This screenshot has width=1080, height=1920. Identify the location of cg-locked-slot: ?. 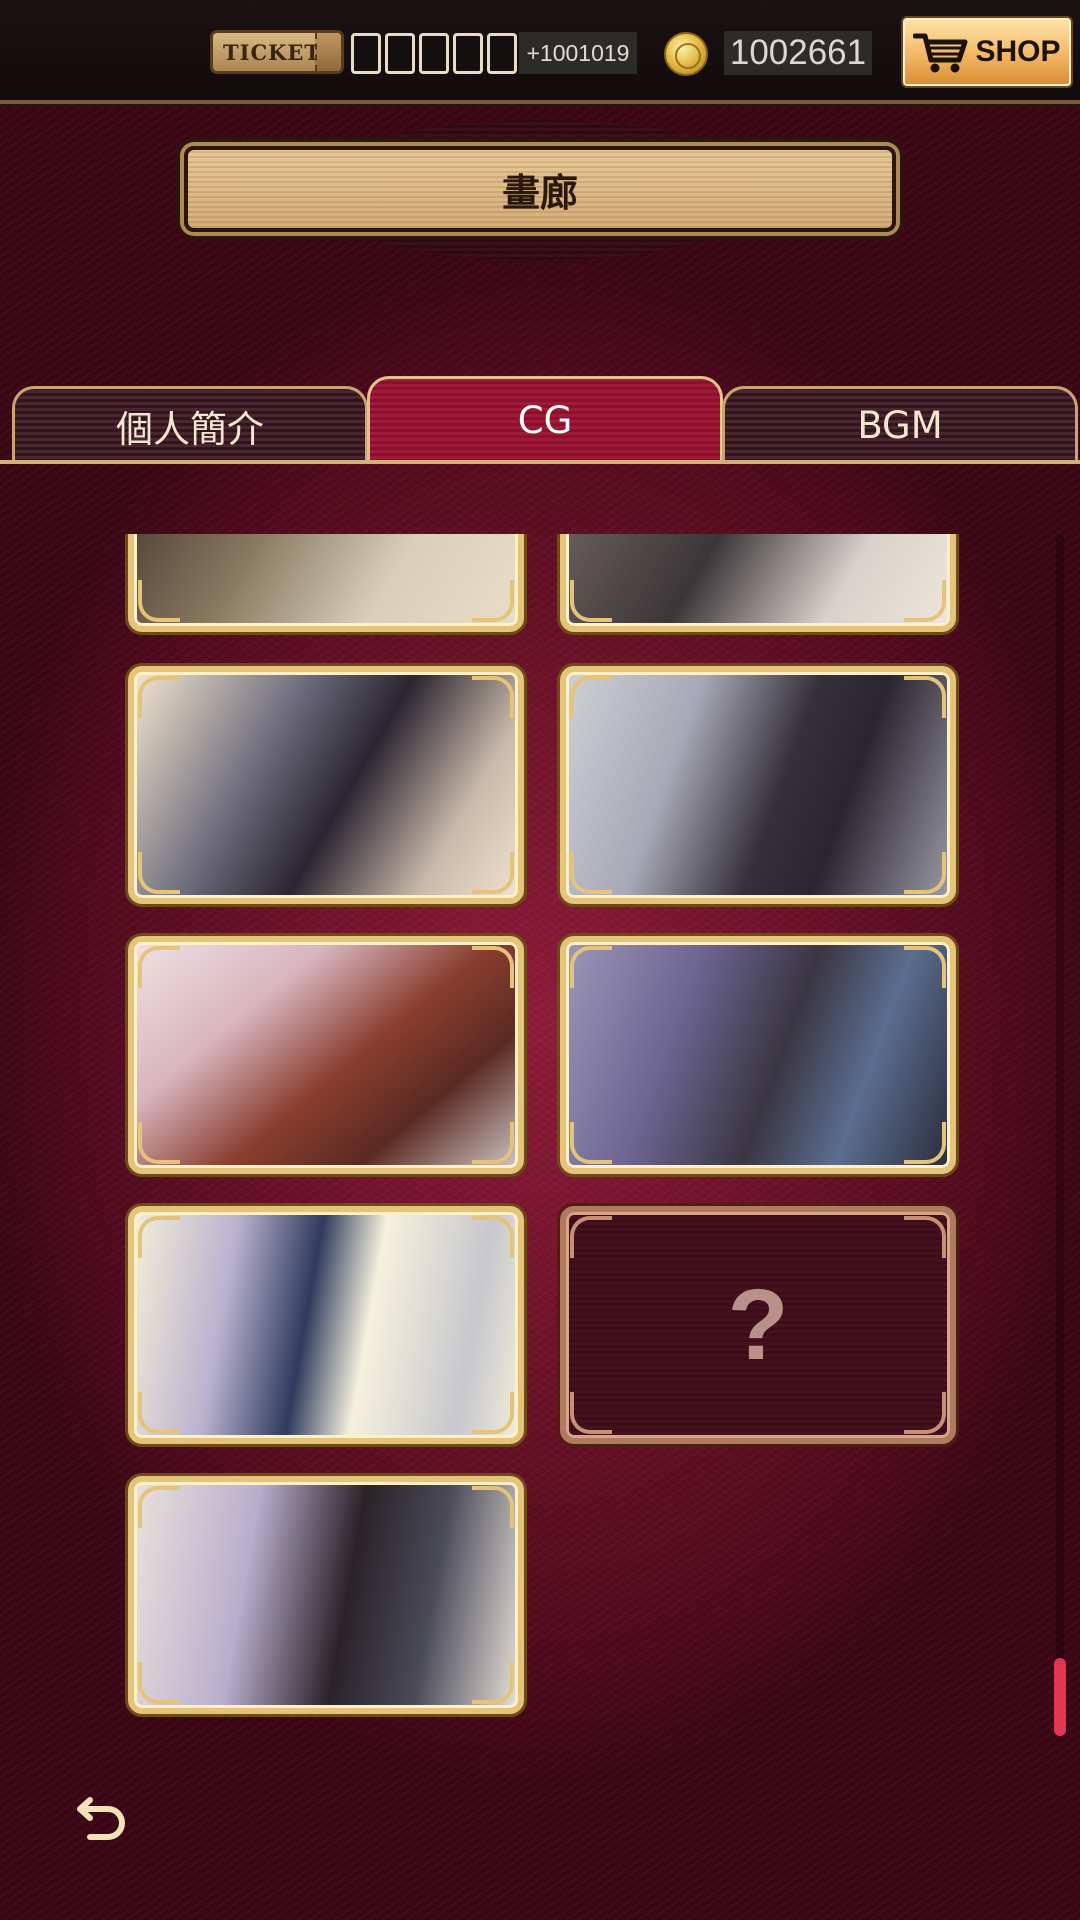
(758, 1325).